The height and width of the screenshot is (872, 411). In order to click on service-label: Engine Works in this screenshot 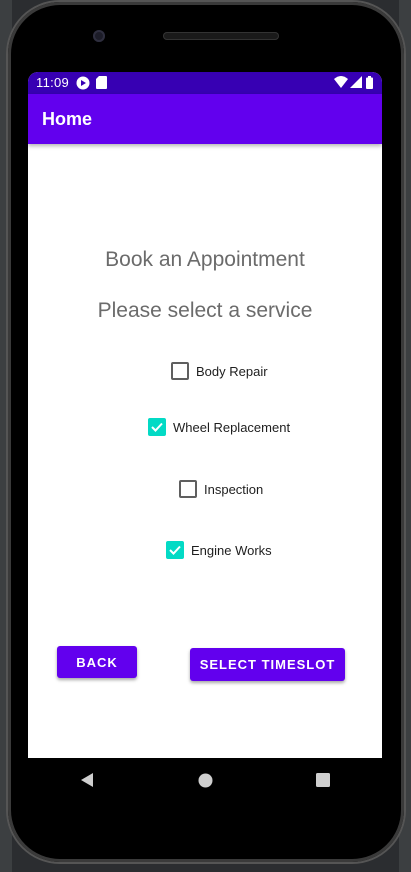, I will do `click(231, 550)`.